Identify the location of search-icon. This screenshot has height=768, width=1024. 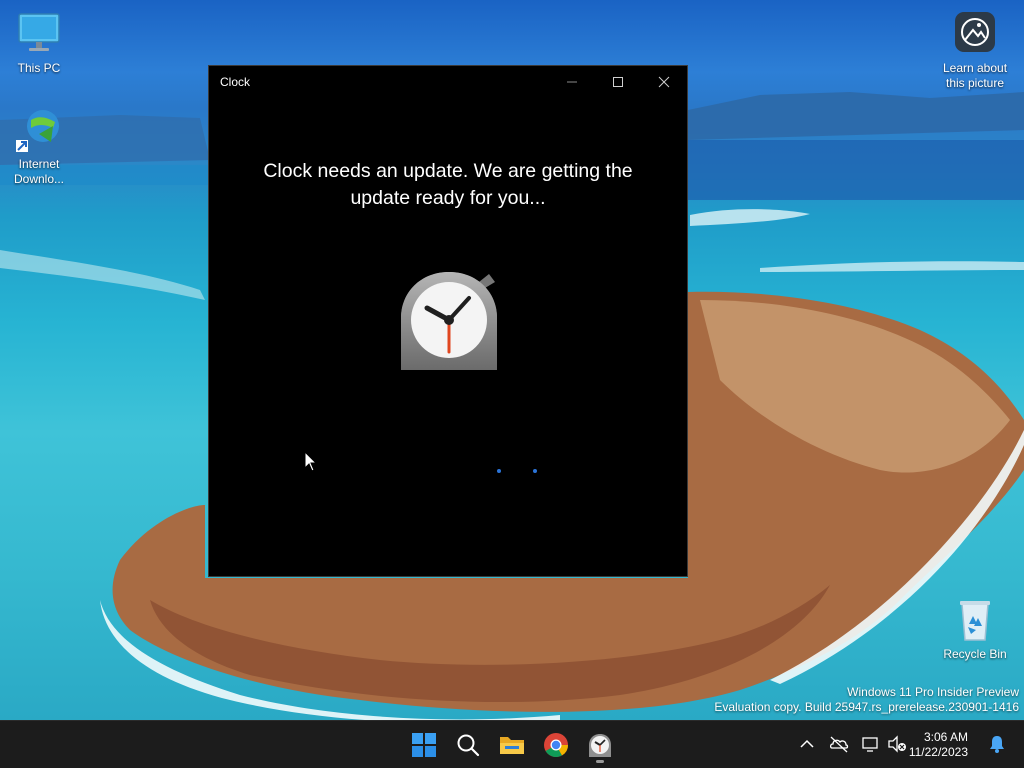
(468, 745).